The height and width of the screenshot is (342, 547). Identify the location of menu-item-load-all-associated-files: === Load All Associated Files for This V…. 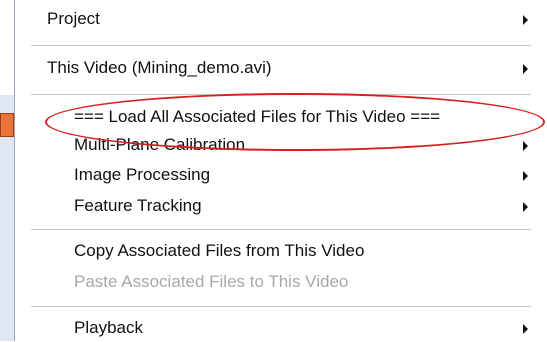
(281, 117).